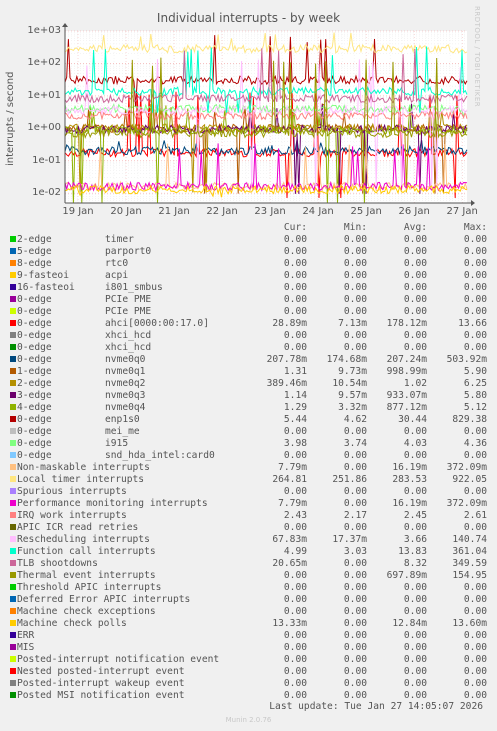  What do you see at coordinates (295, 371) in the screenshot?
I see `legend-cur: 1.31` at bounding box center [295, 371].